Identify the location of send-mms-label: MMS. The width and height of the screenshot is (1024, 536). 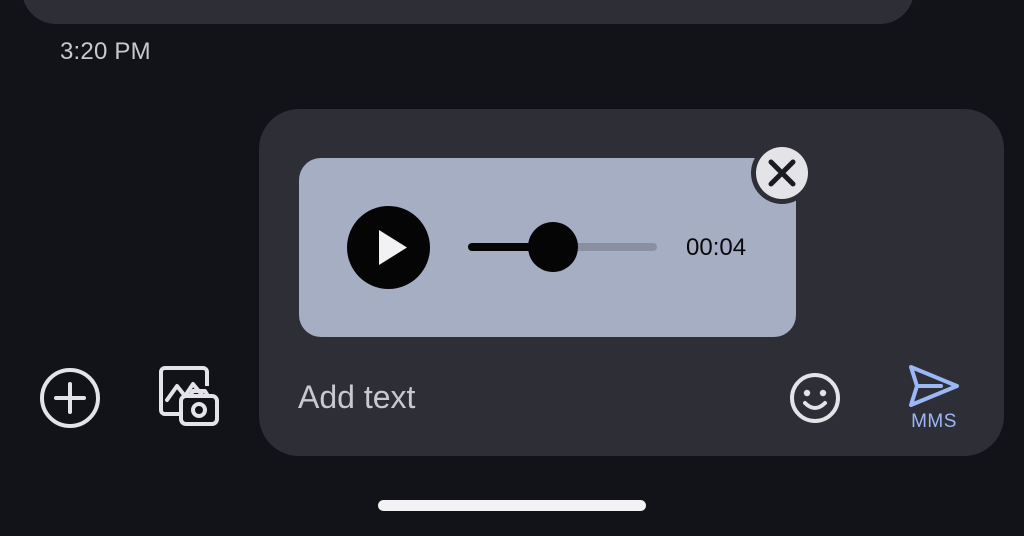
(934, 421).